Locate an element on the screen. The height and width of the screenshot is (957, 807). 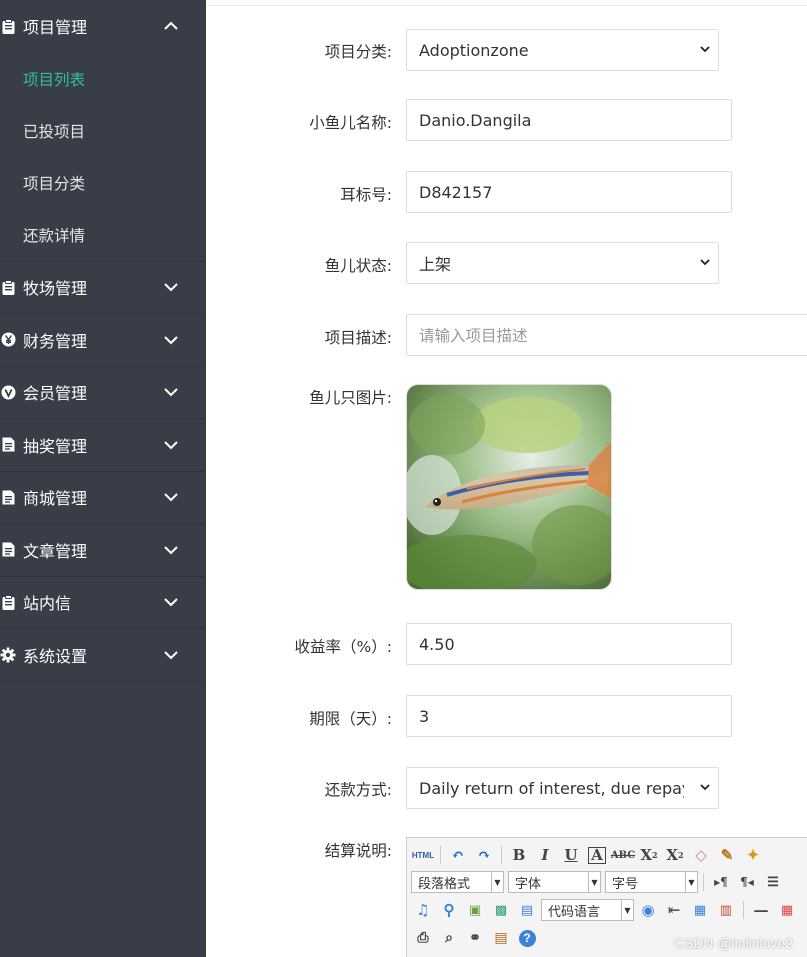
paragraph-format-select: 段落格式 ▼ is located at coordinates (457, 882).